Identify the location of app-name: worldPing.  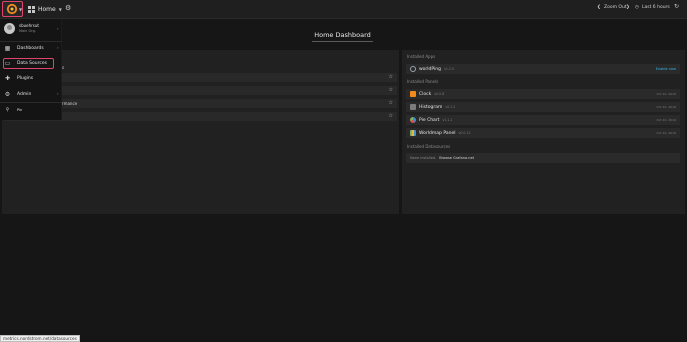
(430, 69).